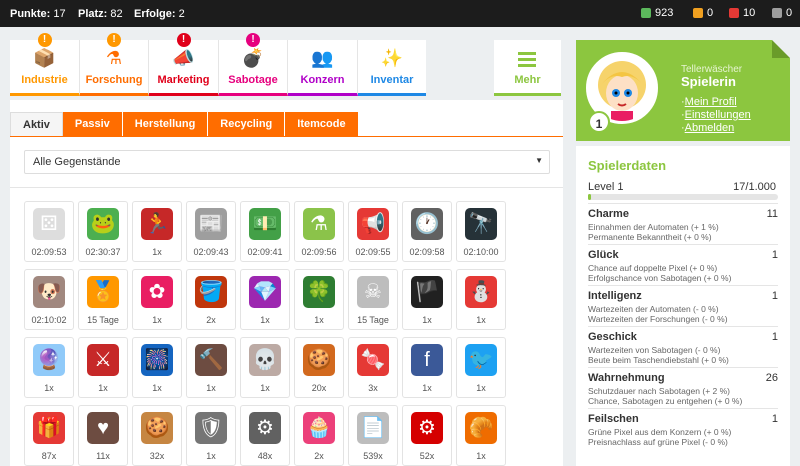  I want to click on inventory-item: 🏴 1x, so click(427, 299).